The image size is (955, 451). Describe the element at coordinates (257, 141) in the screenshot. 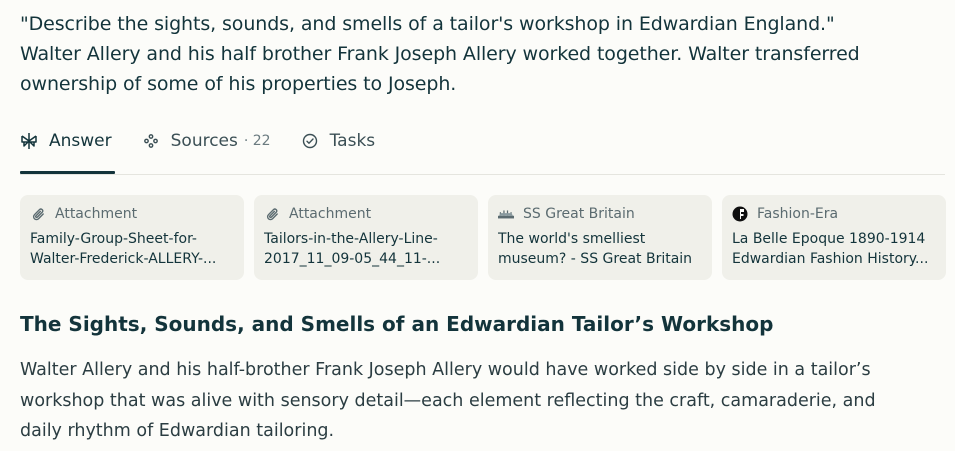

I see `sources-count: · 22` at that location.